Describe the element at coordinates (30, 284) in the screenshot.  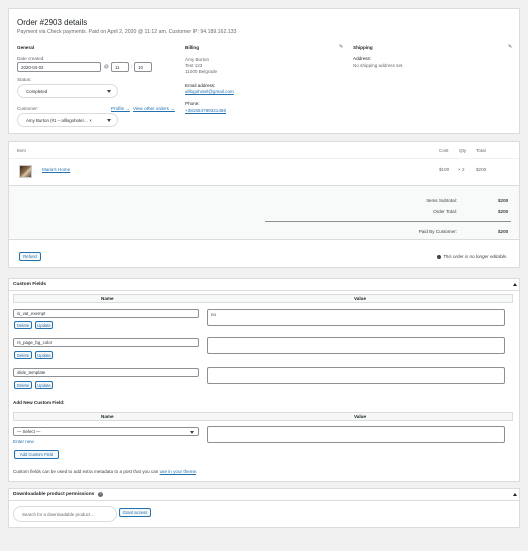
I see `custom-fields-title: Custom Fields` at that location.